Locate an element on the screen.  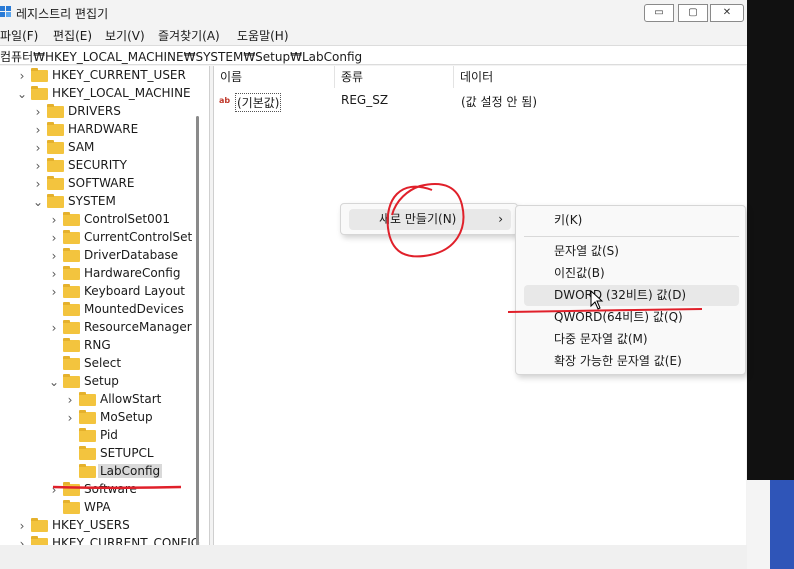
desktop-blue-strip is located at coordinates (782, 524).